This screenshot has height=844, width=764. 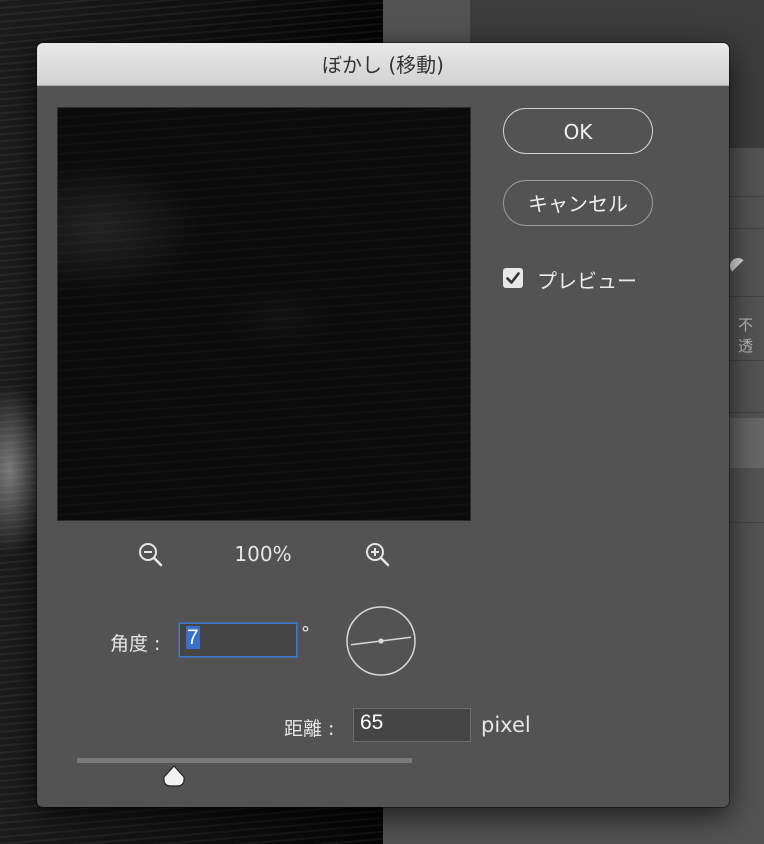 What do you see at coordinates (193, 637) in the screenshot?
I see `angle-value: 7` at bounding box center [193, 637].